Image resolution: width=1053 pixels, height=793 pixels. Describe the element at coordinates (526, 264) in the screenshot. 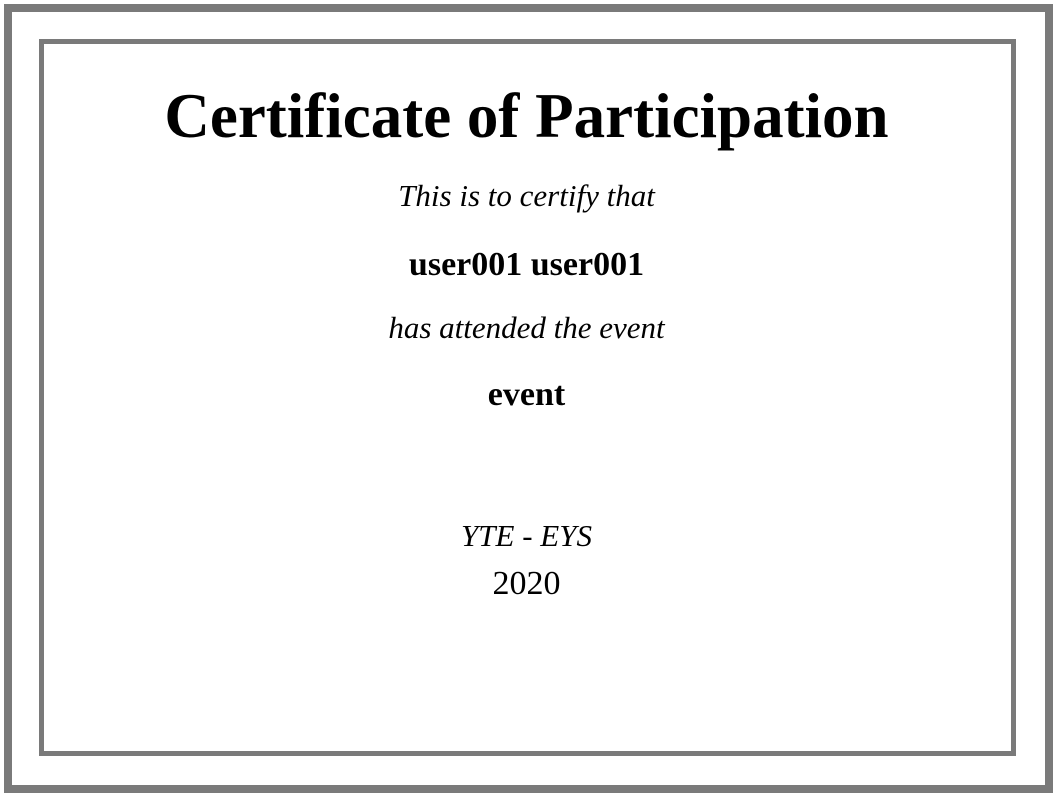

I see `recipient-name: user001 user001` at that location.